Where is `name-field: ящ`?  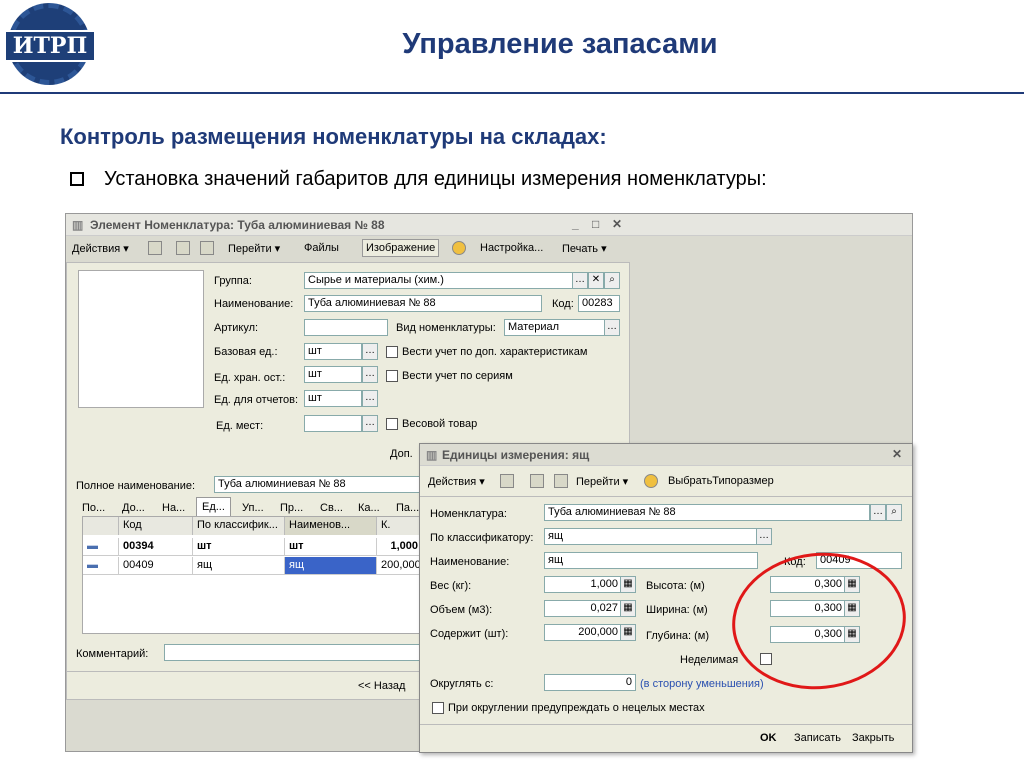
name-field: ящ is located at coordinates (651, 560).